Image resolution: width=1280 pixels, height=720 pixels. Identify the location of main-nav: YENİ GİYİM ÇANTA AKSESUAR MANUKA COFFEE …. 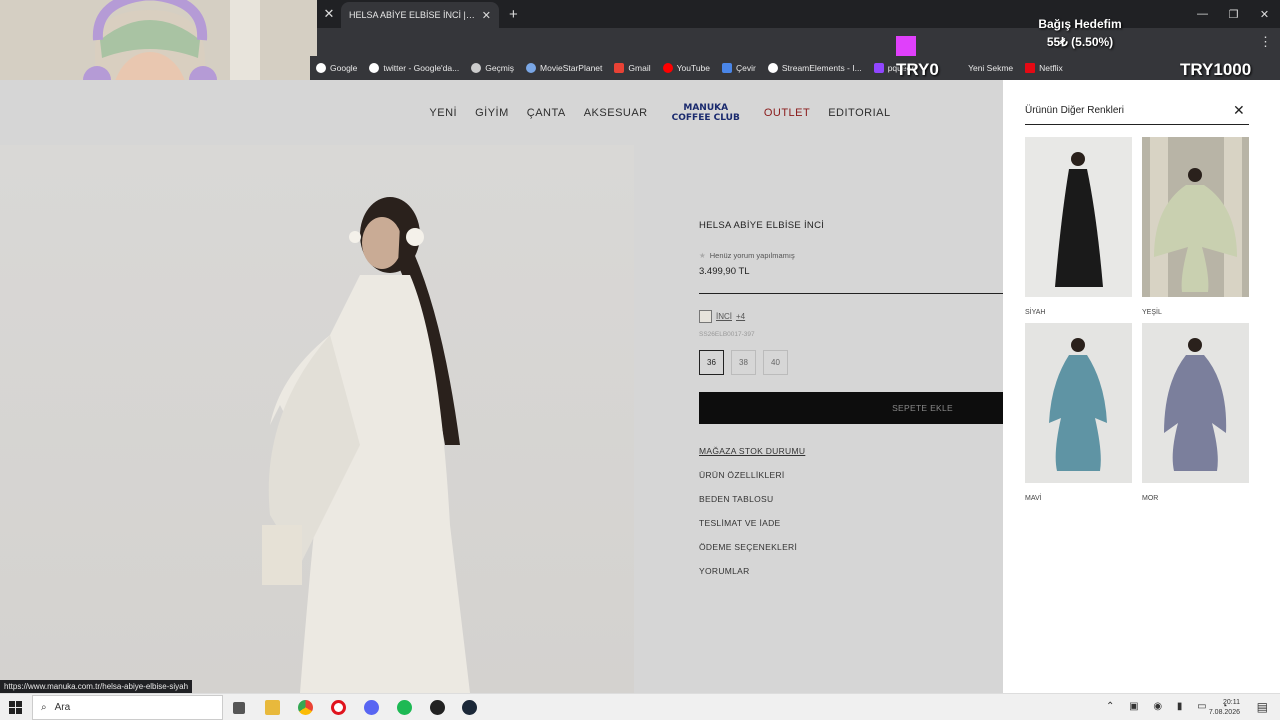
(660, 112).